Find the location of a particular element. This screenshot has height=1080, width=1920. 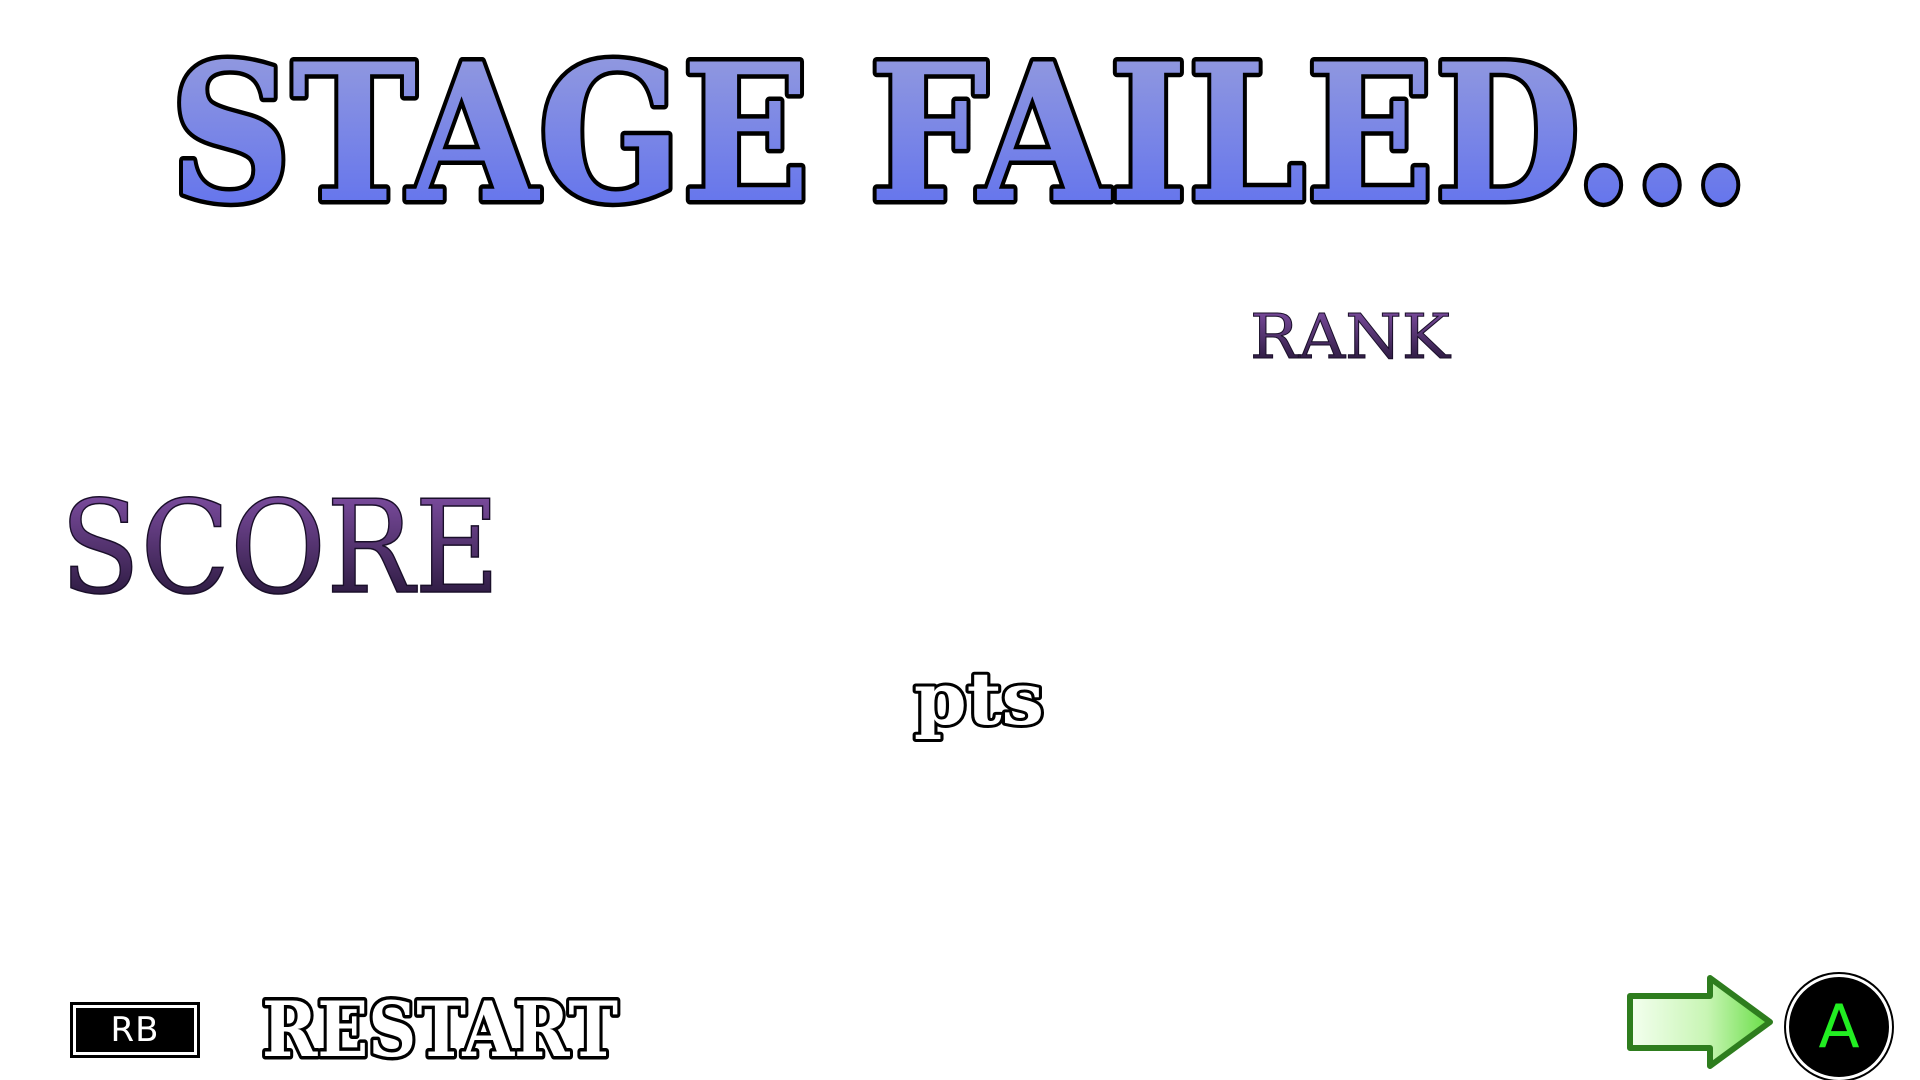

pts-label: pts is located at coordinates (983, 711).